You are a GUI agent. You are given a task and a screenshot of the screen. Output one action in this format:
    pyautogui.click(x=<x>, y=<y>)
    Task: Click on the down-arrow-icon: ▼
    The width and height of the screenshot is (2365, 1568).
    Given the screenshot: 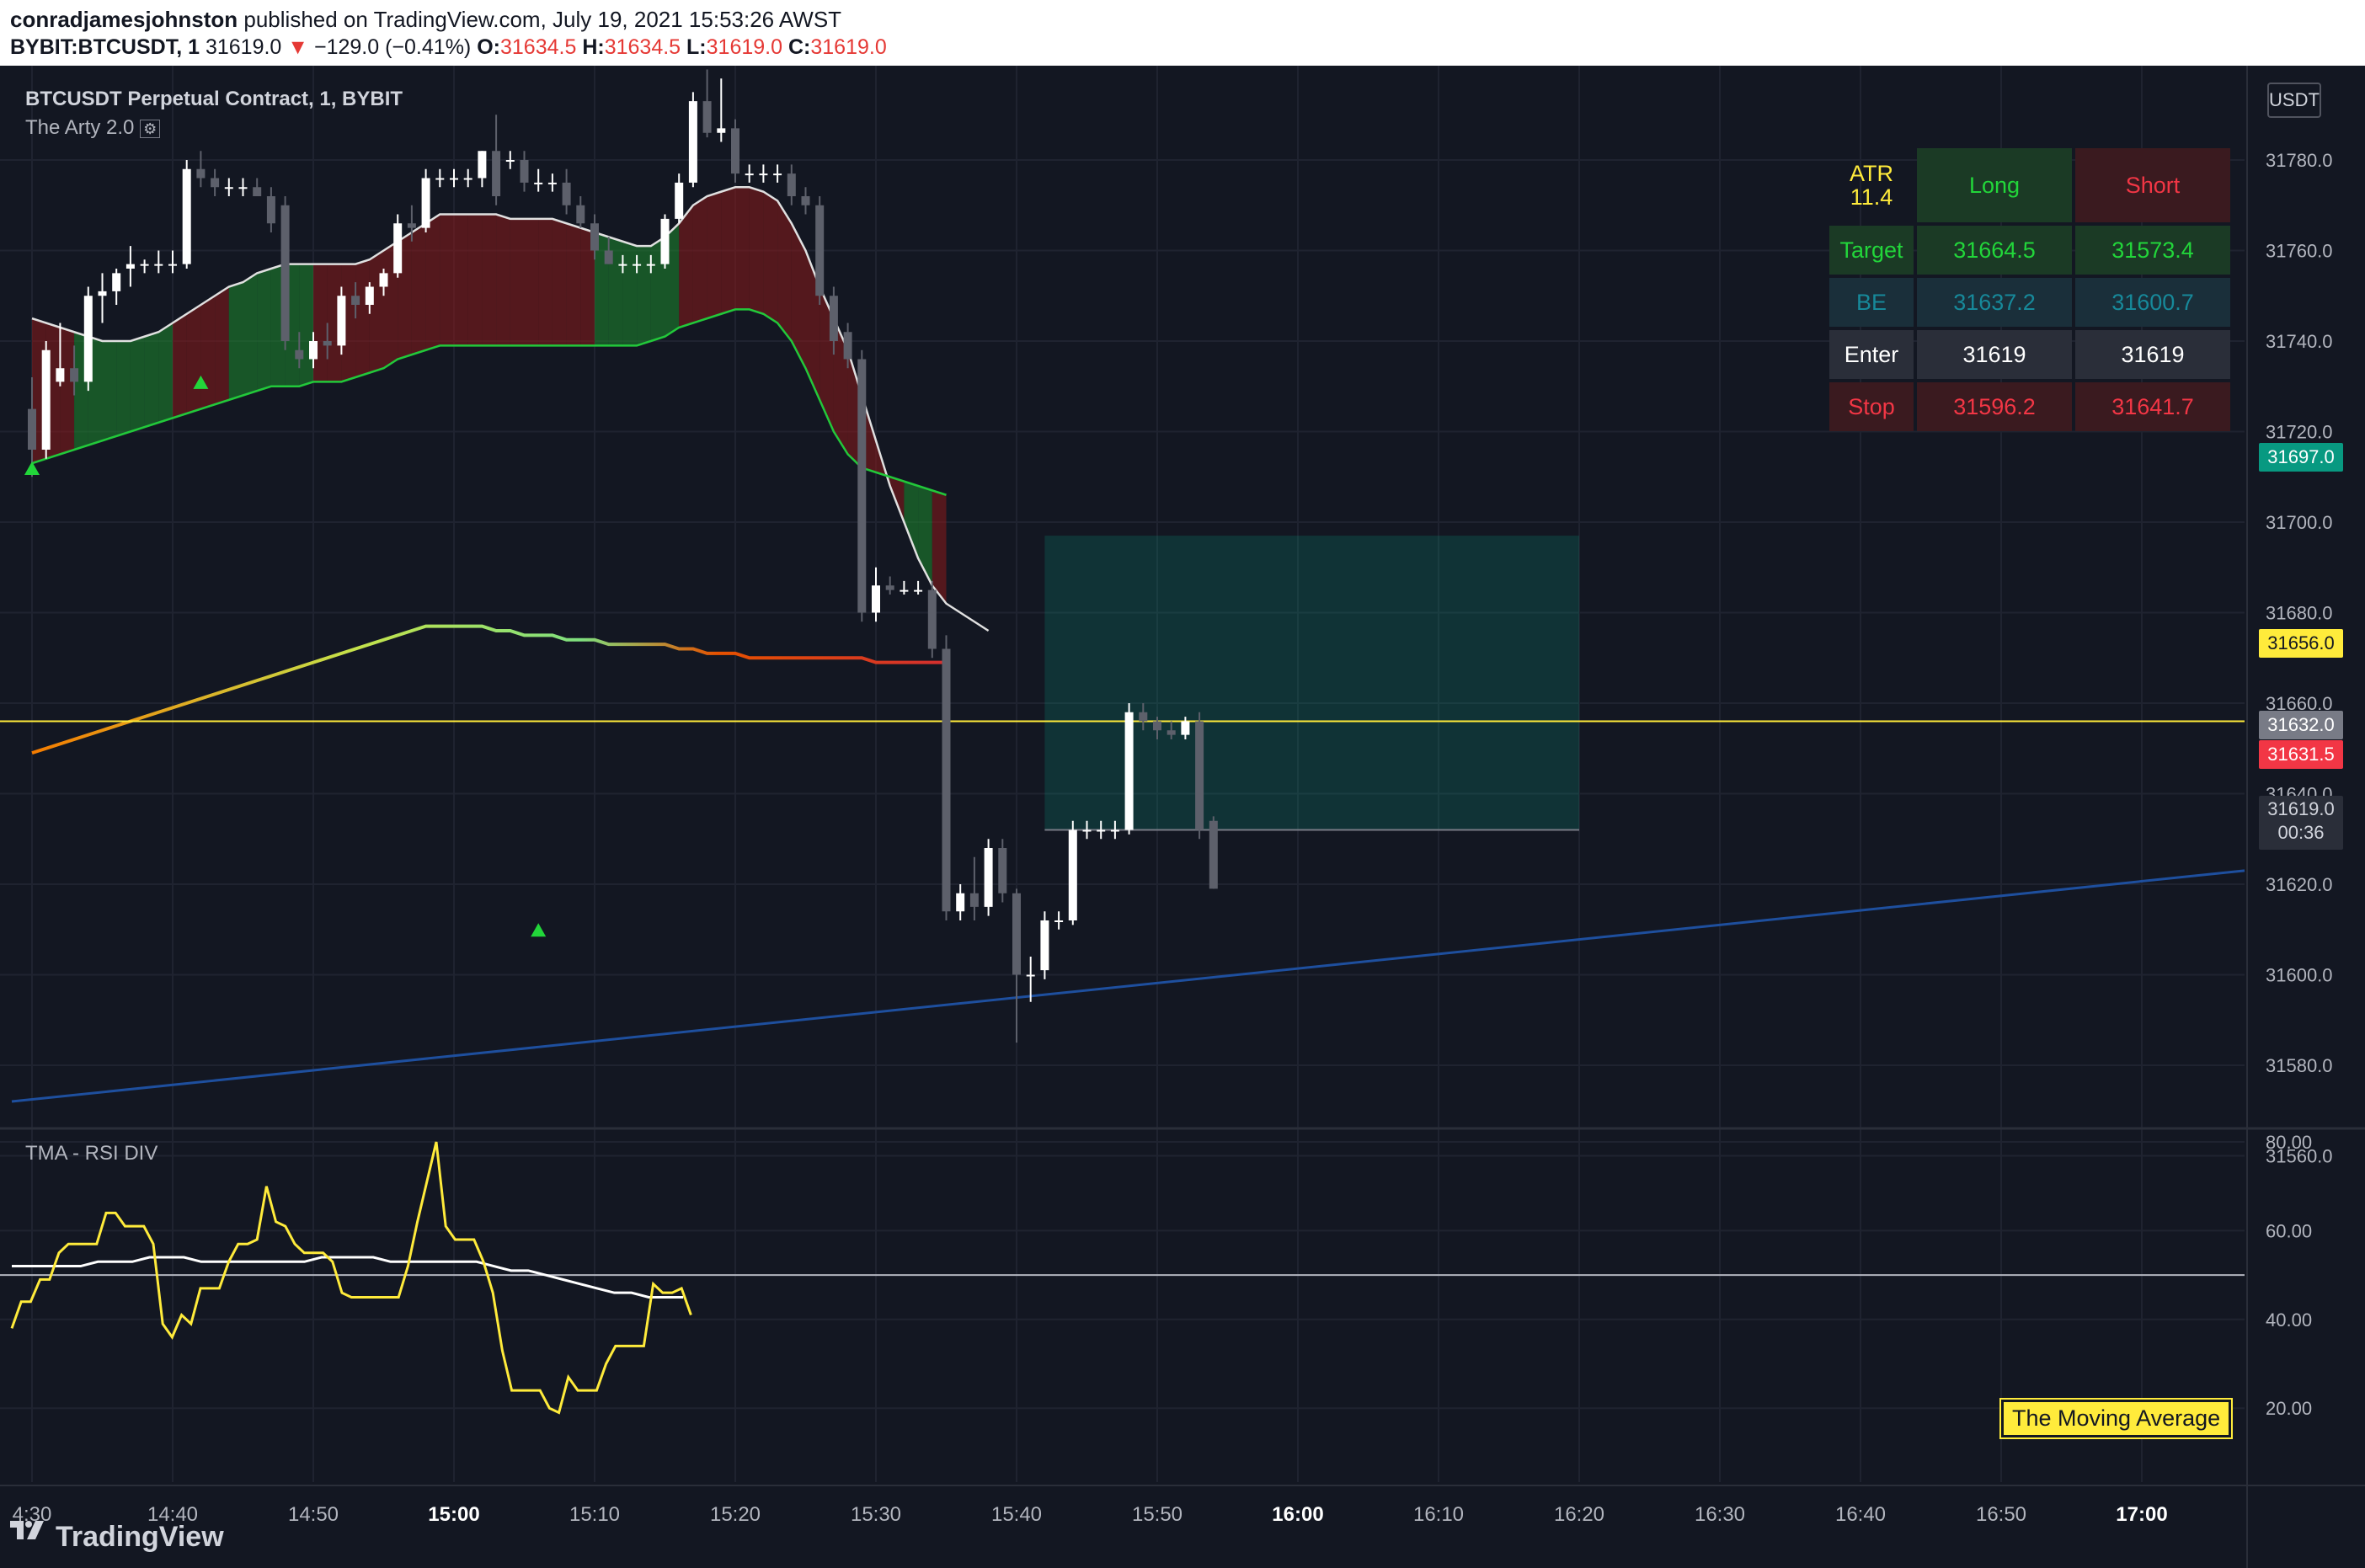 What is the action you would take?
    pyautogui.click(x=298, y=47)
    